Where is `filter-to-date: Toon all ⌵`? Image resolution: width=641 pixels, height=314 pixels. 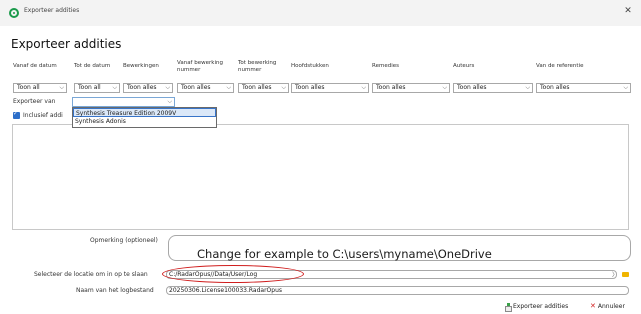
filter-to-date: Toon all ⌵ is located at coordinates (97, 88).